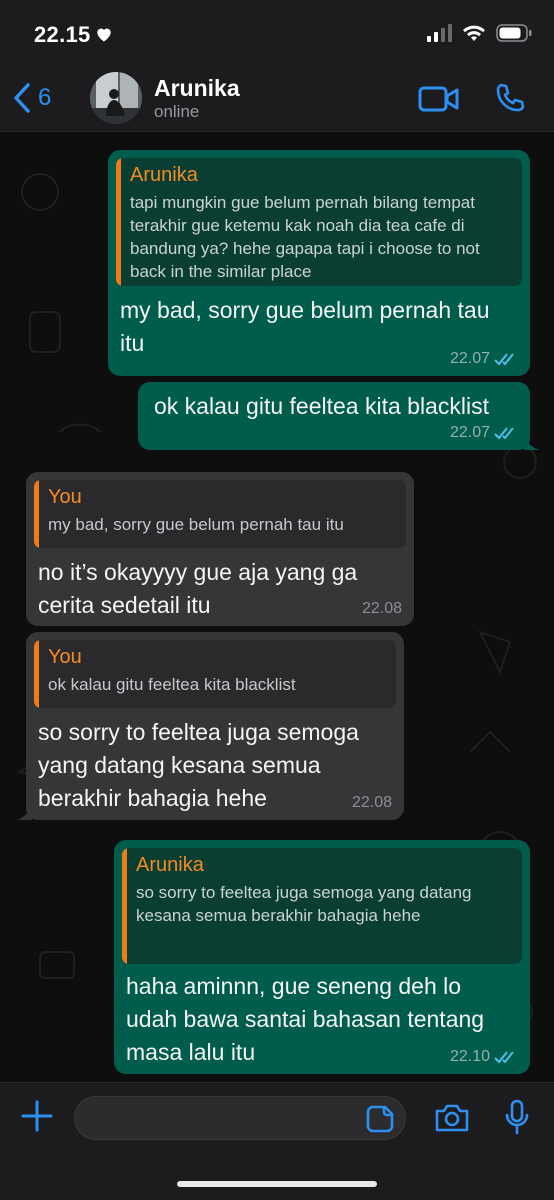 The height and width of the screenshot is (1200, 554). I want to click on camera-icon, so click(452, 1118).